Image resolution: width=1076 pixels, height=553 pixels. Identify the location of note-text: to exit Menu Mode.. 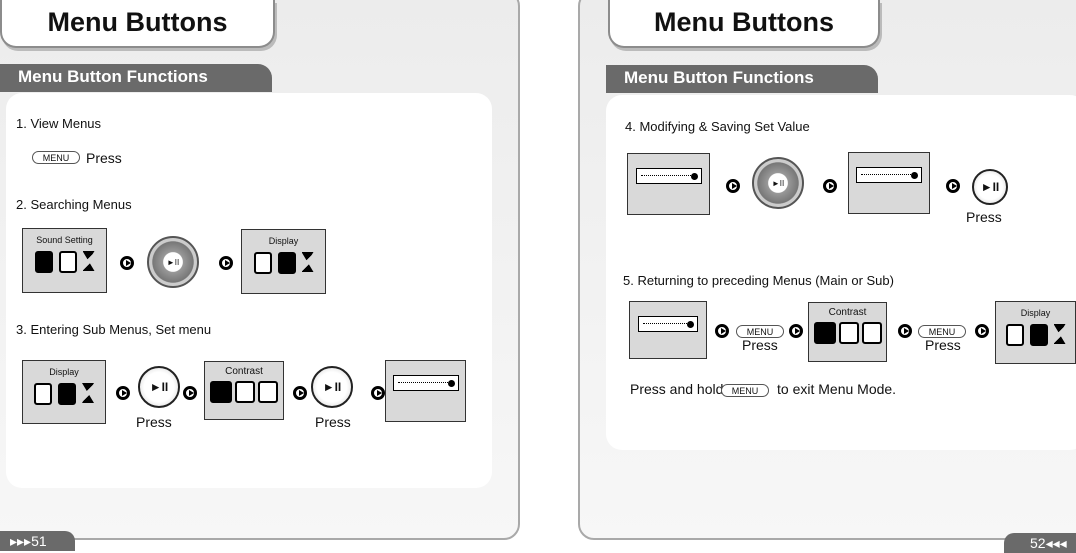
(837, 389).